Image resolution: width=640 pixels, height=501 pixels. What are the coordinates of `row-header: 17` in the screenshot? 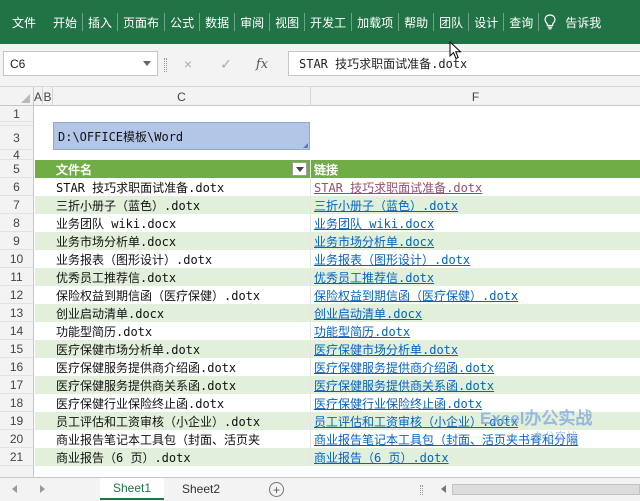 It's located at (16, 385).